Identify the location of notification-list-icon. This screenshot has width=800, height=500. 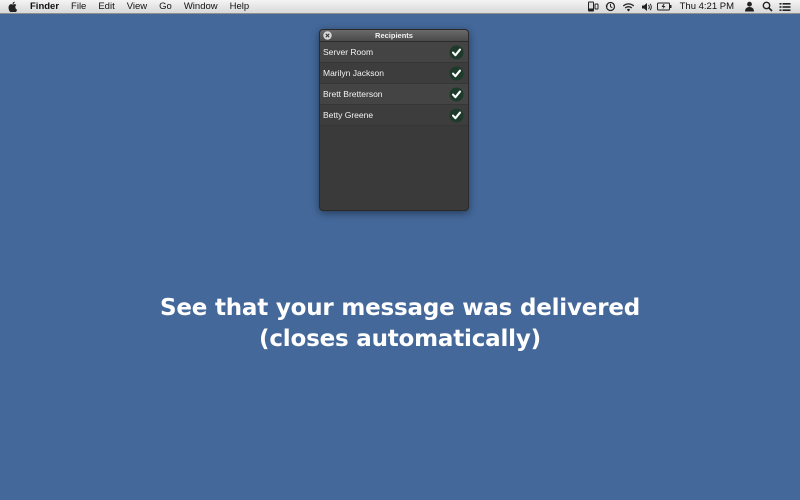
(785, 7).